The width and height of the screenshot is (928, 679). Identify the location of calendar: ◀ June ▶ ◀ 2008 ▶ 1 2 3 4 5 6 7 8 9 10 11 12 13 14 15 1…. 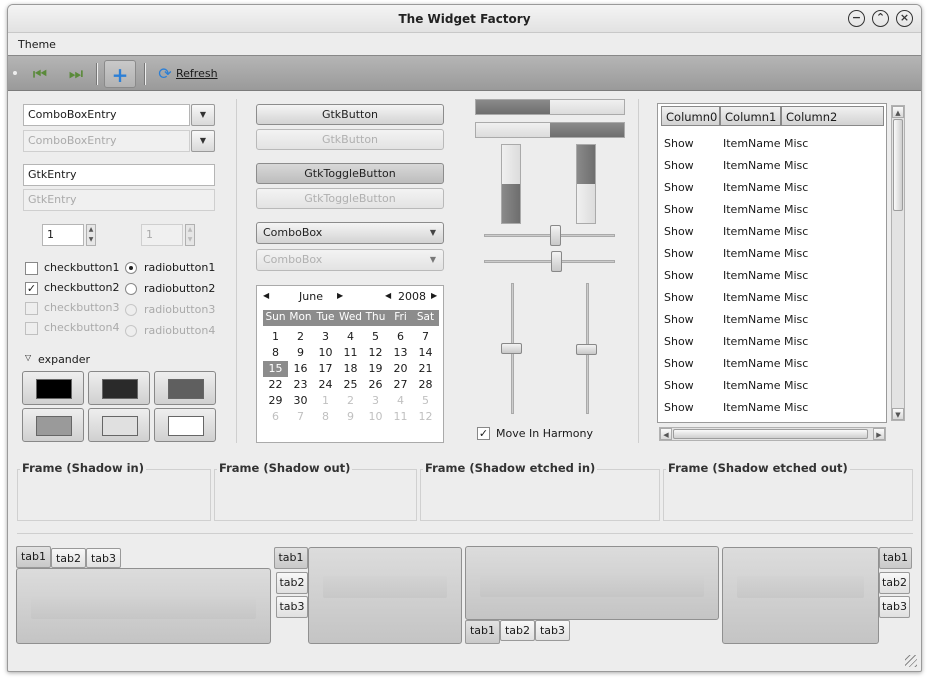
(350, 364).